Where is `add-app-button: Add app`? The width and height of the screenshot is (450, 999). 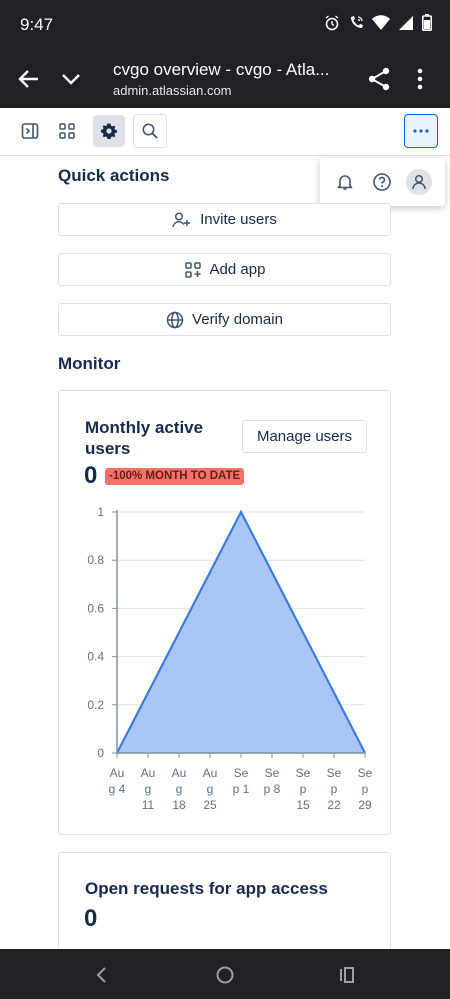 add-app-button: Add app is located at coordinates (224, 269).